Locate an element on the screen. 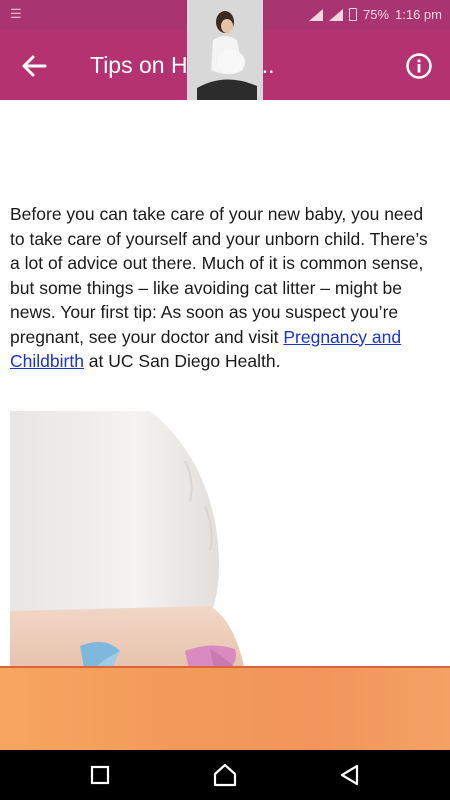  square-recents-icon is located at coordinates (100, 775).